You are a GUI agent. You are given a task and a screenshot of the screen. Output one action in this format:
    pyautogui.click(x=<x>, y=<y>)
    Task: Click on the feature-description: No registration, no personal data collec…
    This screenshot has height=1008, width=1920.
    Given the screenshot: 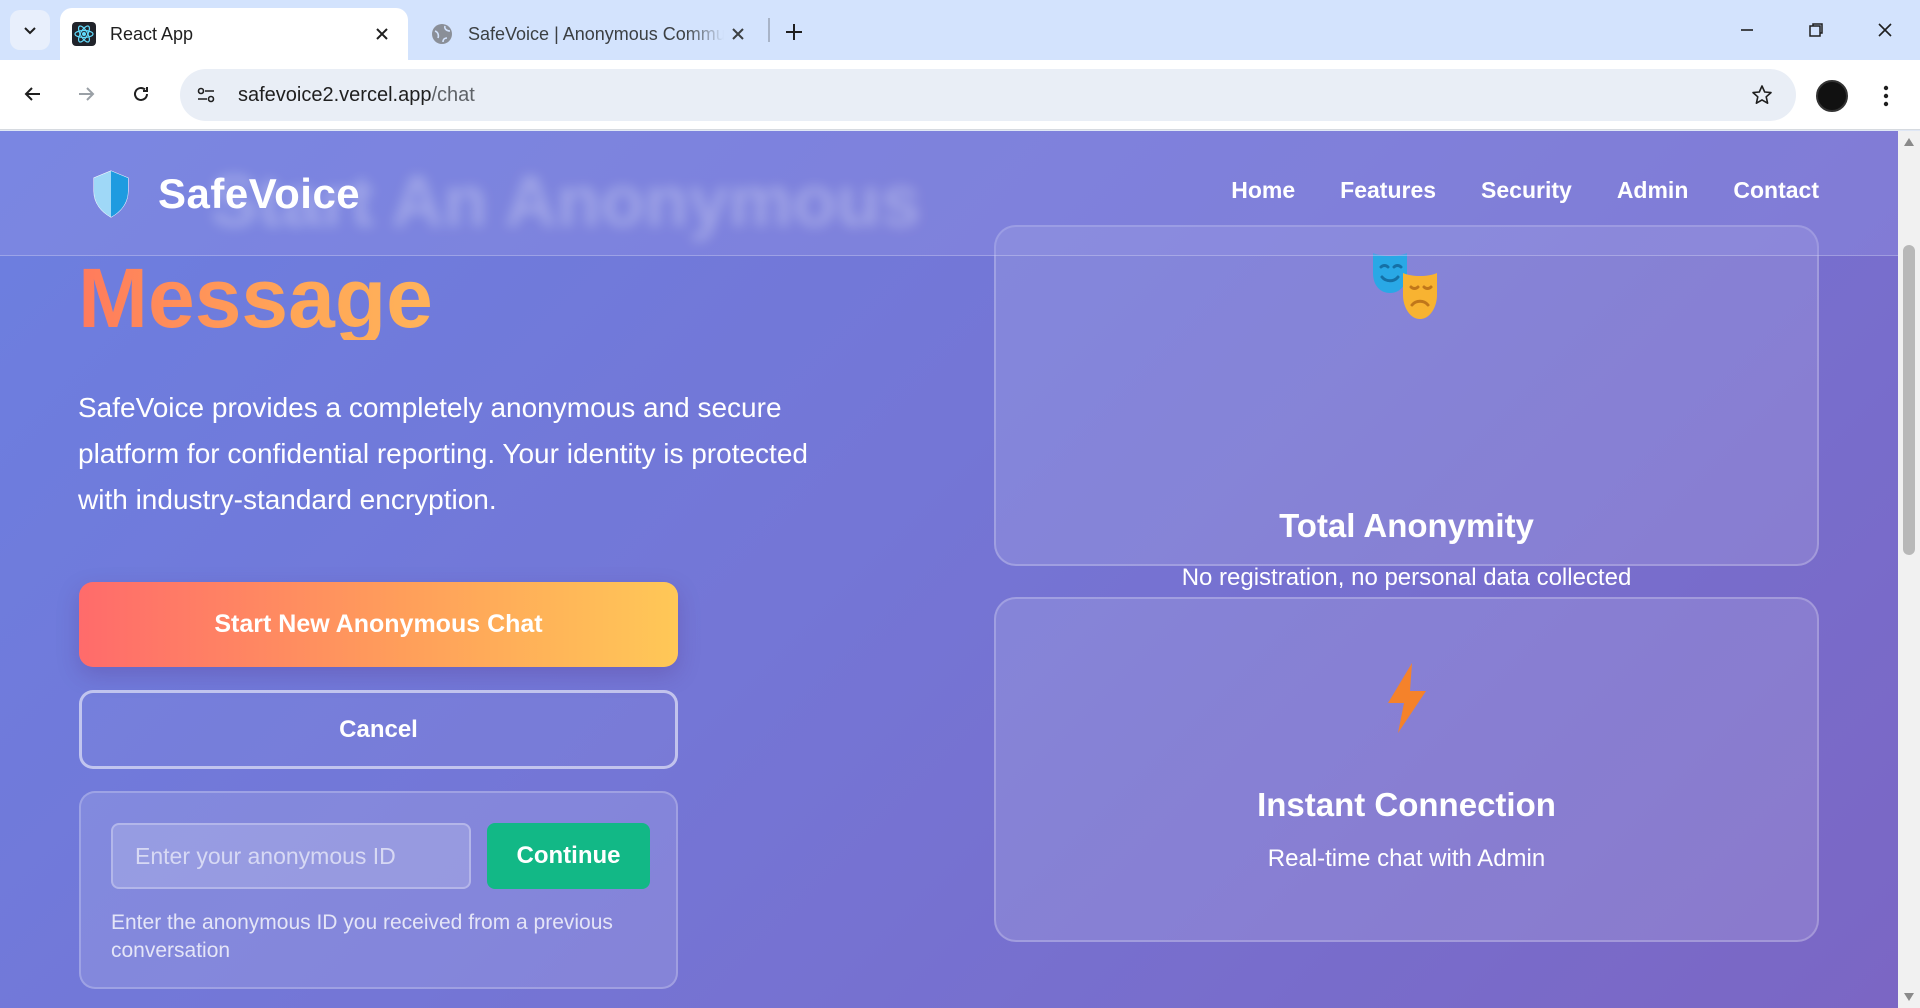 What is the action you would take?
    pyautogui.click(x=1406, y=577)
    